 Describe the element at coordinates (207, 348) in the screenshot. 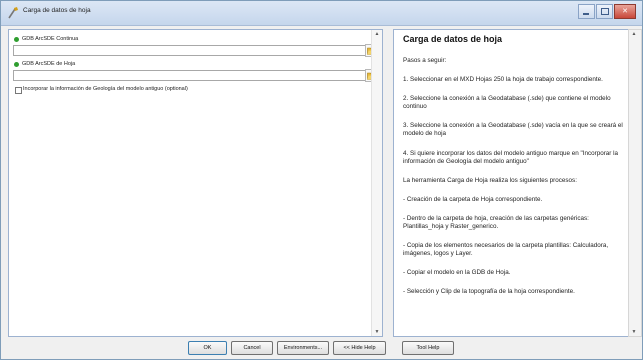

I see `ok-button: OK` at that location.